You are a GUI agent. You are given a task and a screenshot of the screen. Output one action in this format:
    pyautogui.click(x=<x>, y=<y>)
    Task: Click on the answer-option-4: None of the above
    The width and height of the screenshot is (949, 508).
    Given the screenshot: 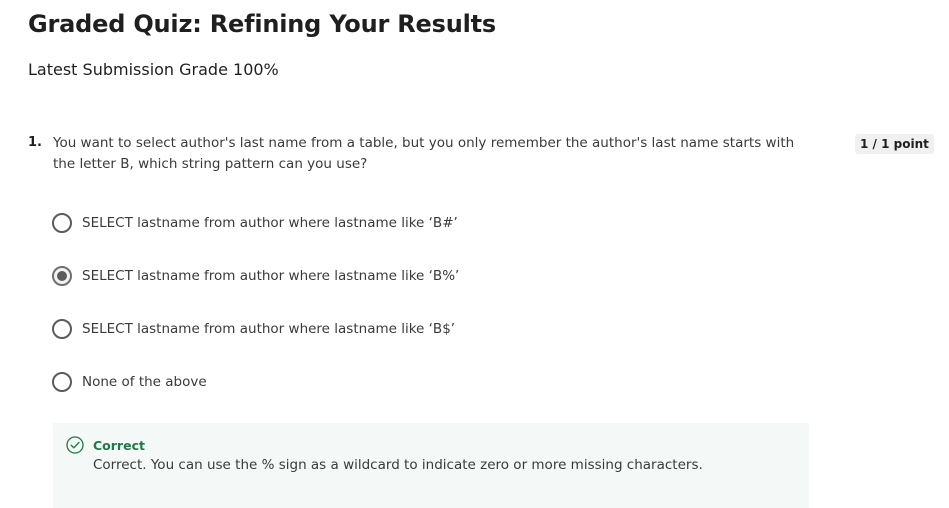 What is the action you would take?
    pyautogui.click(x=129, y=382)
    